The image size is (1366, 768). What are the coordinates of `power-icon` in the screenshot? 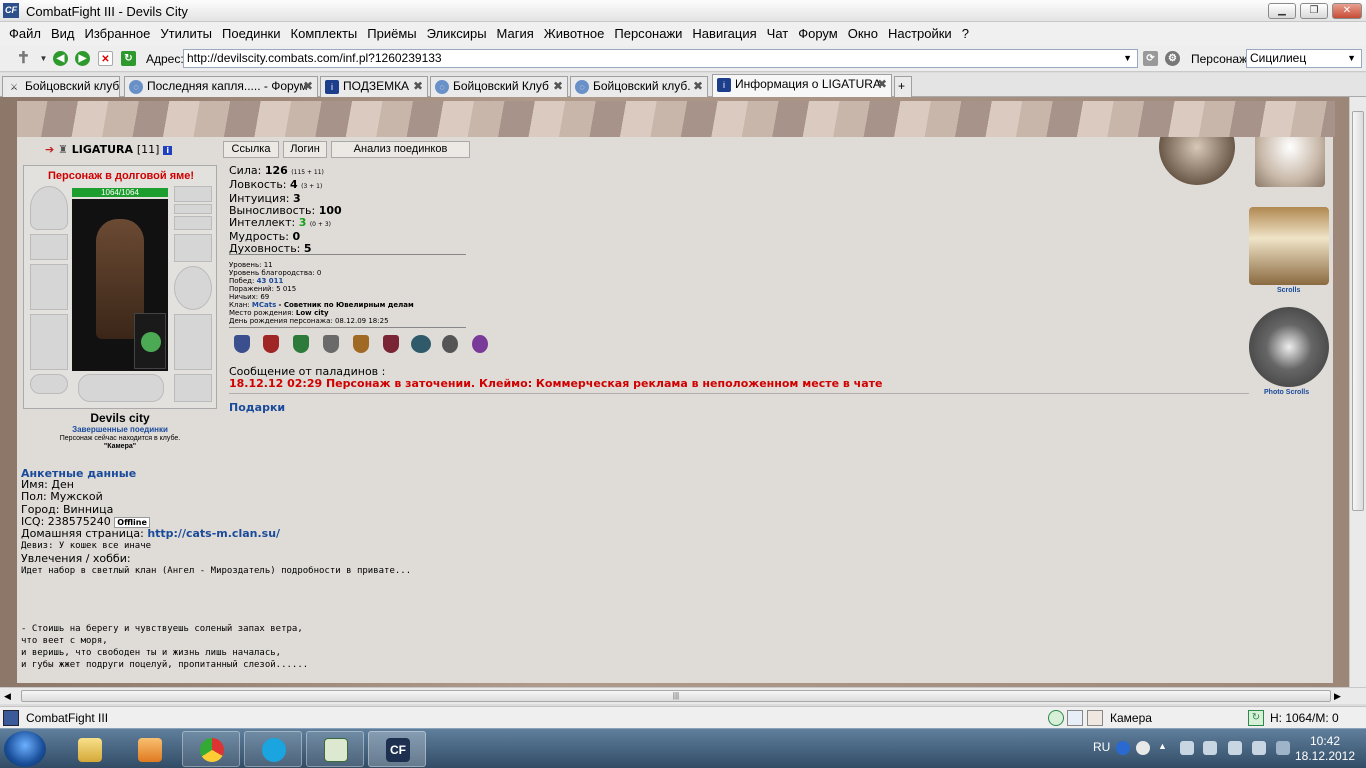 It's located at (1235, 748).